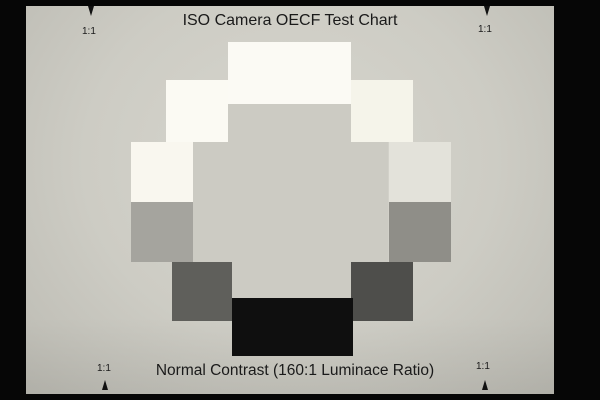 Image resolution: width=600 pixels, height=400 pixels. Describe the element at coordinates (89, 31) in the screenshot. I see `ratio-label-top-left: 1:1` at that location.